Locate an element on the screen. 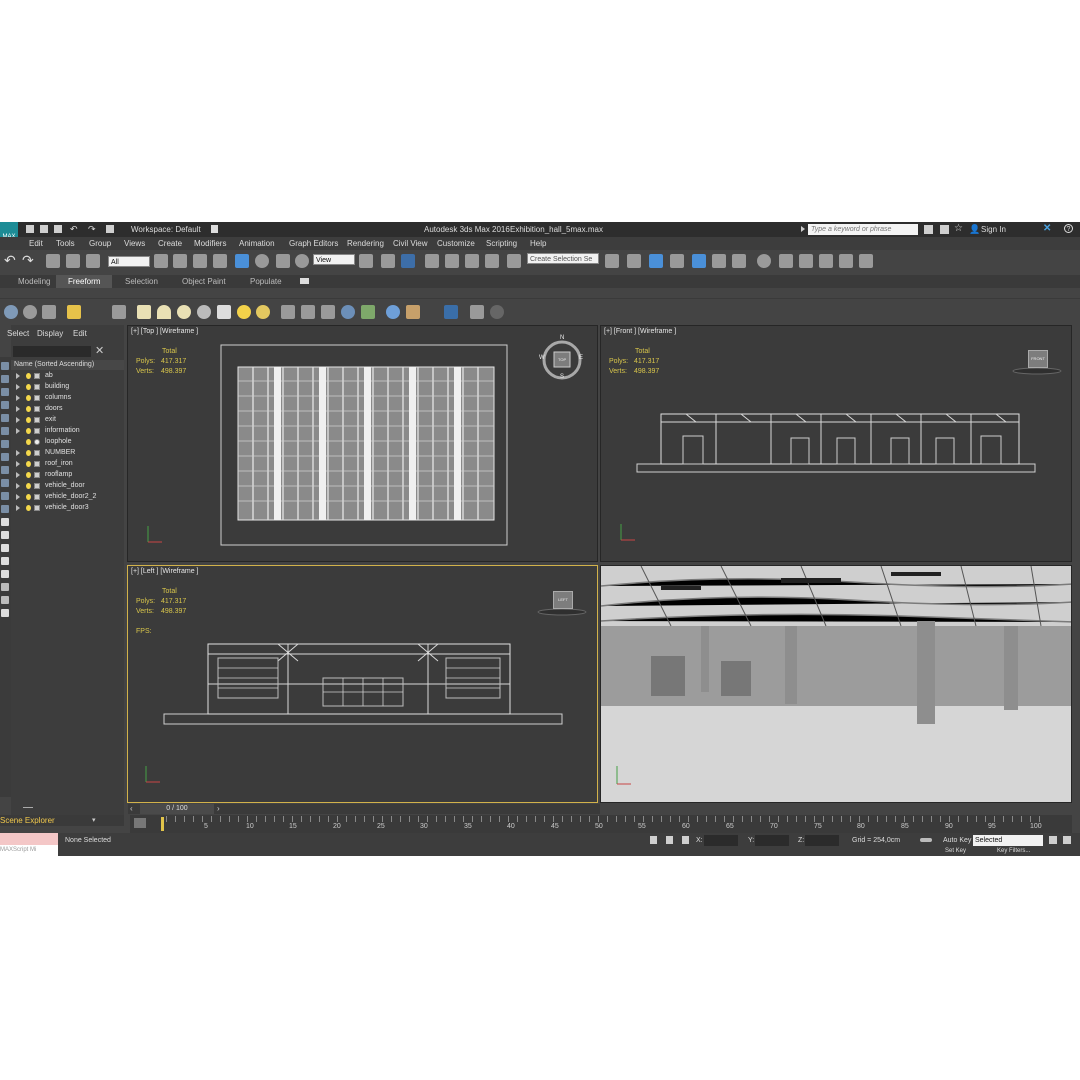  user-icon: 👤 is located at coordinates (974, 229).